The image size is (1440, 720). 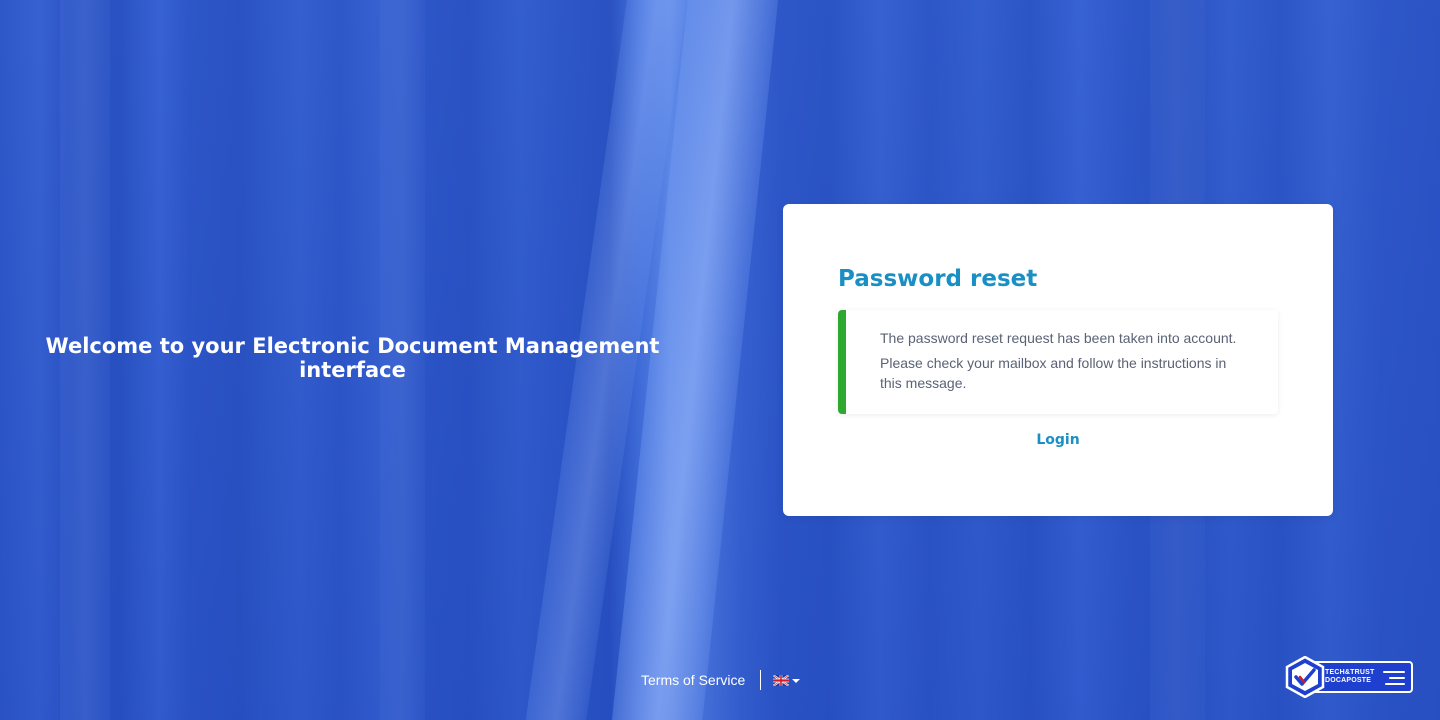 What do you see at coordinates (938, 279) in the screenshot?
I see `card-title: Password reset` at bounding box center [938, 279].